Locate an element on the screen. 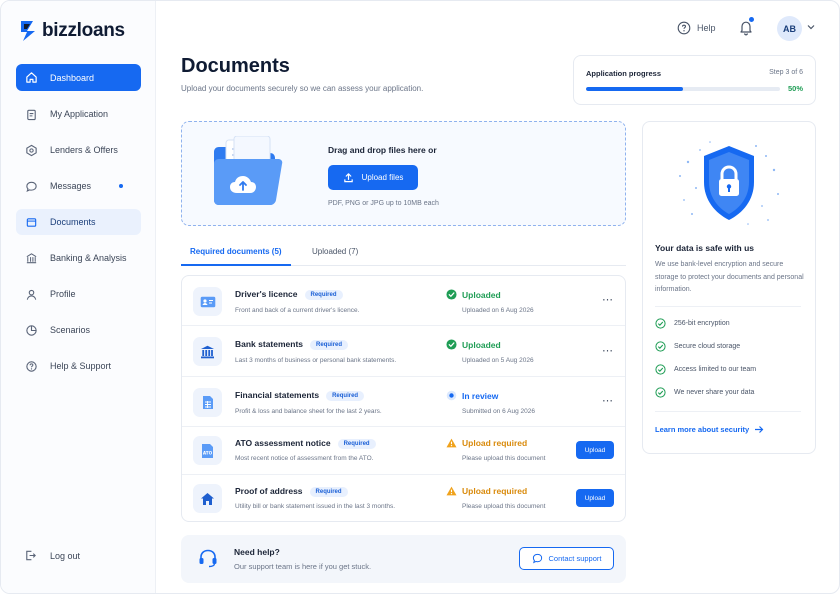 This screenshot has height=594, width=840. brand-logo: bizzloans is located at coordinates (72, 31).